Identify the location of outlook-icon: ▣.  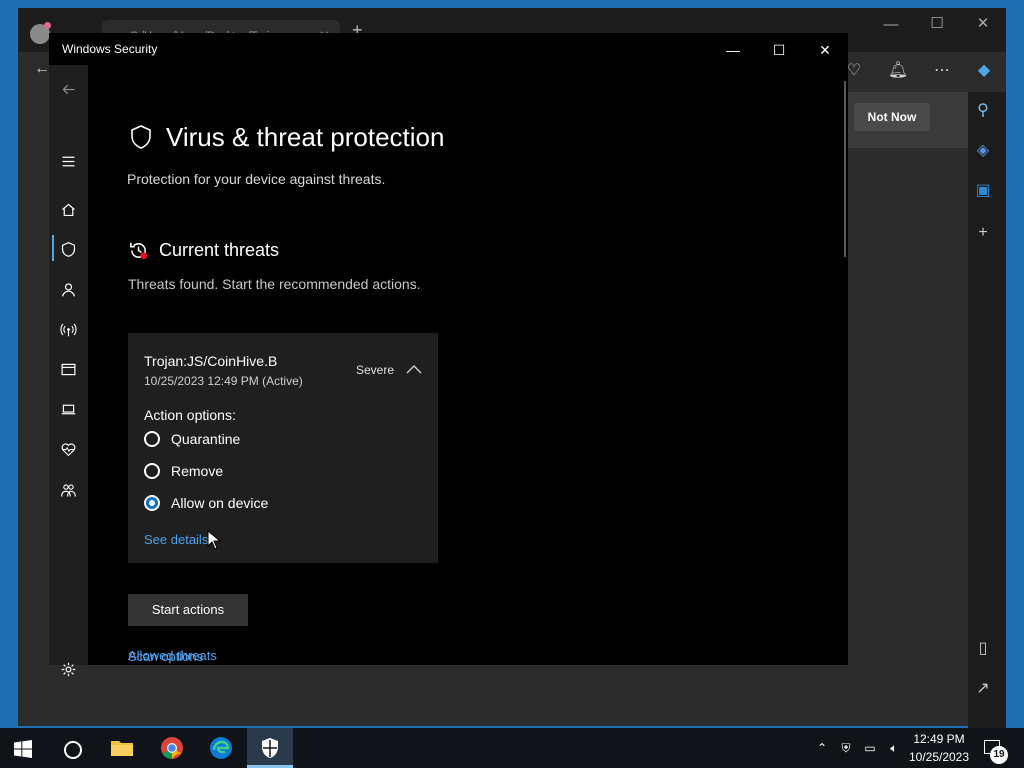
(983, 190).